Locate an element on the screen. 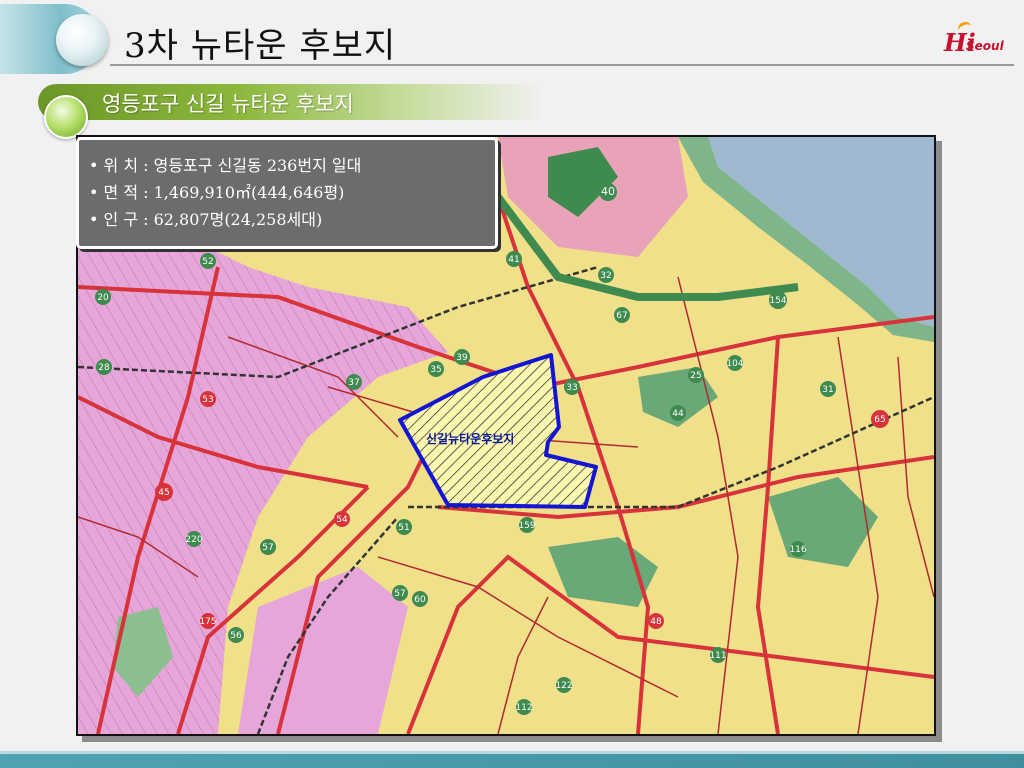 Image resolution: width=1024 pixels, height=768 pixels. route-marker: 104 is located at coordinates (734, 364).